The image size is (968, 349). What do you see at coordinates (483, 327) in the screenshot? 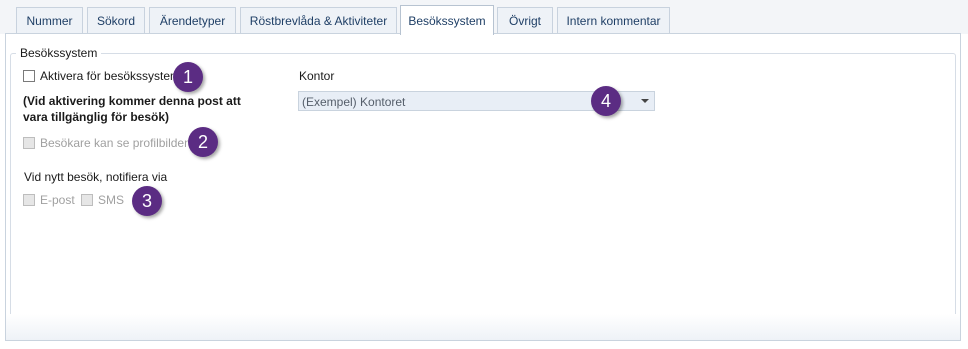
I see `panel-footer-shade` at bounding box center [483, 327].